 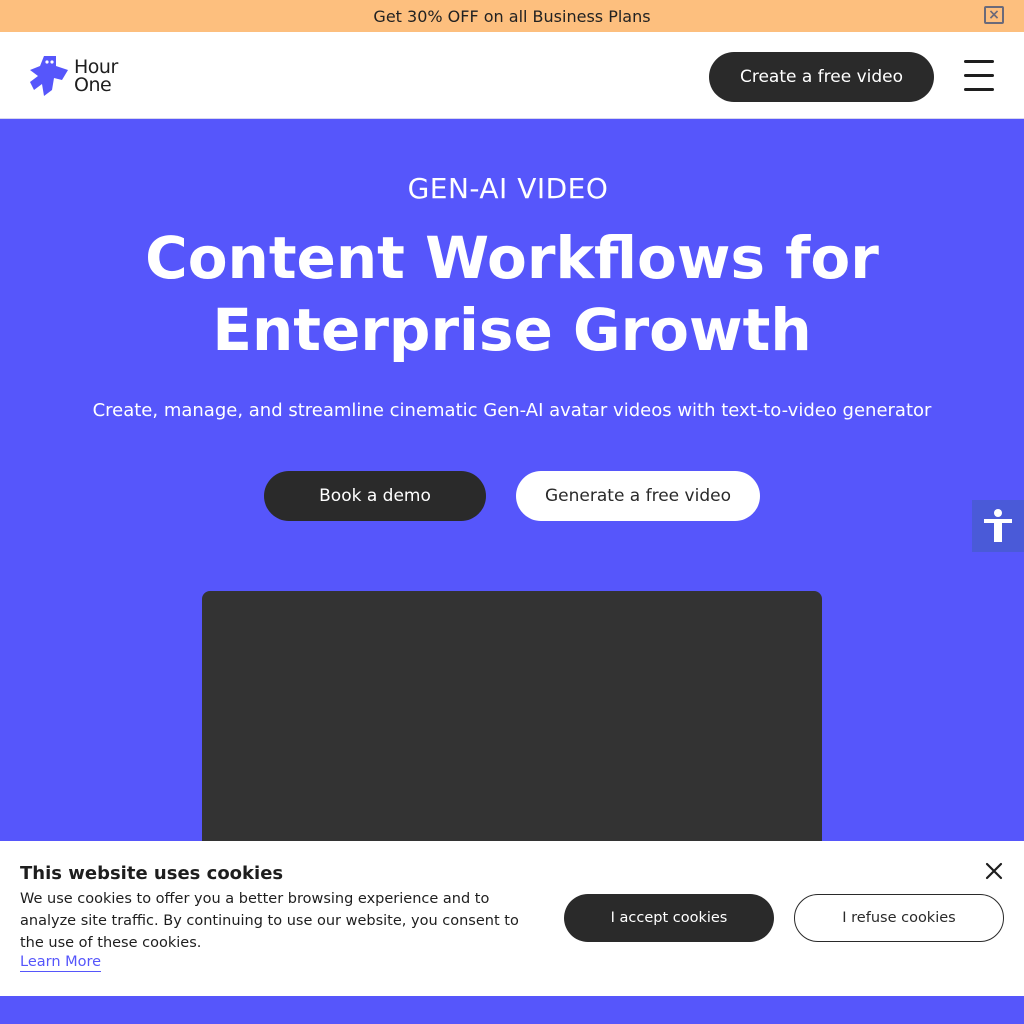 What do you see at coordinates (821, 77) in the screenshot?
I see `create-free-video-button: Create a free video` at bounding box center [821, 77].